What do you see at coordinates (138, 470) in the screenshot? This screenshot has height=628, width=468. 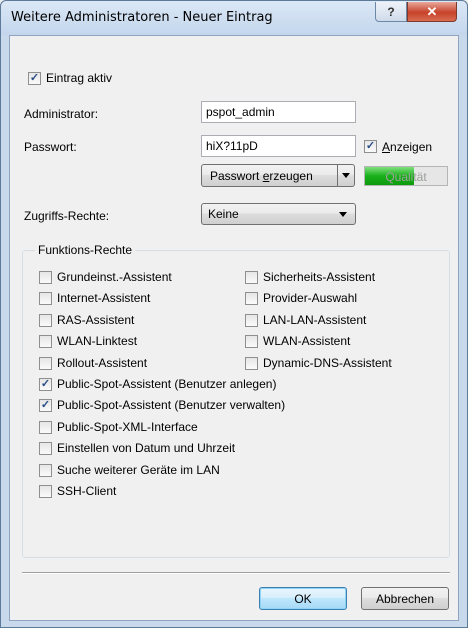 I see `function-label: Suche weiterer Geräte im LAN` at bounding box center [138, 470].